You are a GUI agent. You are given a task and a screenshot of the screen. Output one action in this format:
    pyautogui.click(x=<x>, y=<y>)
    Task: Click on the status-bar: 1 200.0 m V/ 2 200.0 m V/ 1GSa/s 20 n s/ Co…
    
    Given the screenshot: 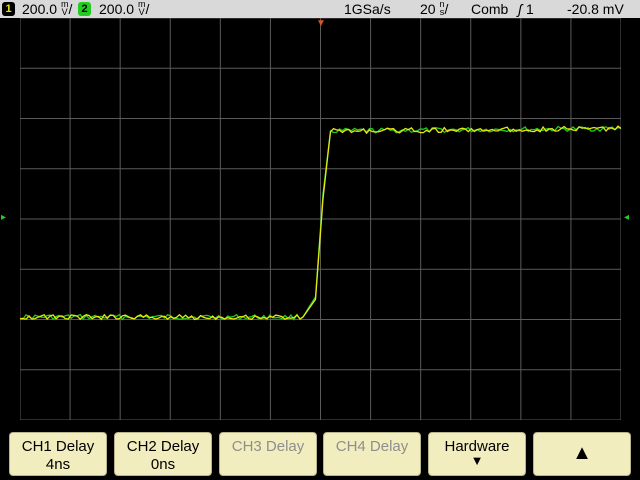 What is the action you would take?
    pyautogui.click(x=320, y=9)
    